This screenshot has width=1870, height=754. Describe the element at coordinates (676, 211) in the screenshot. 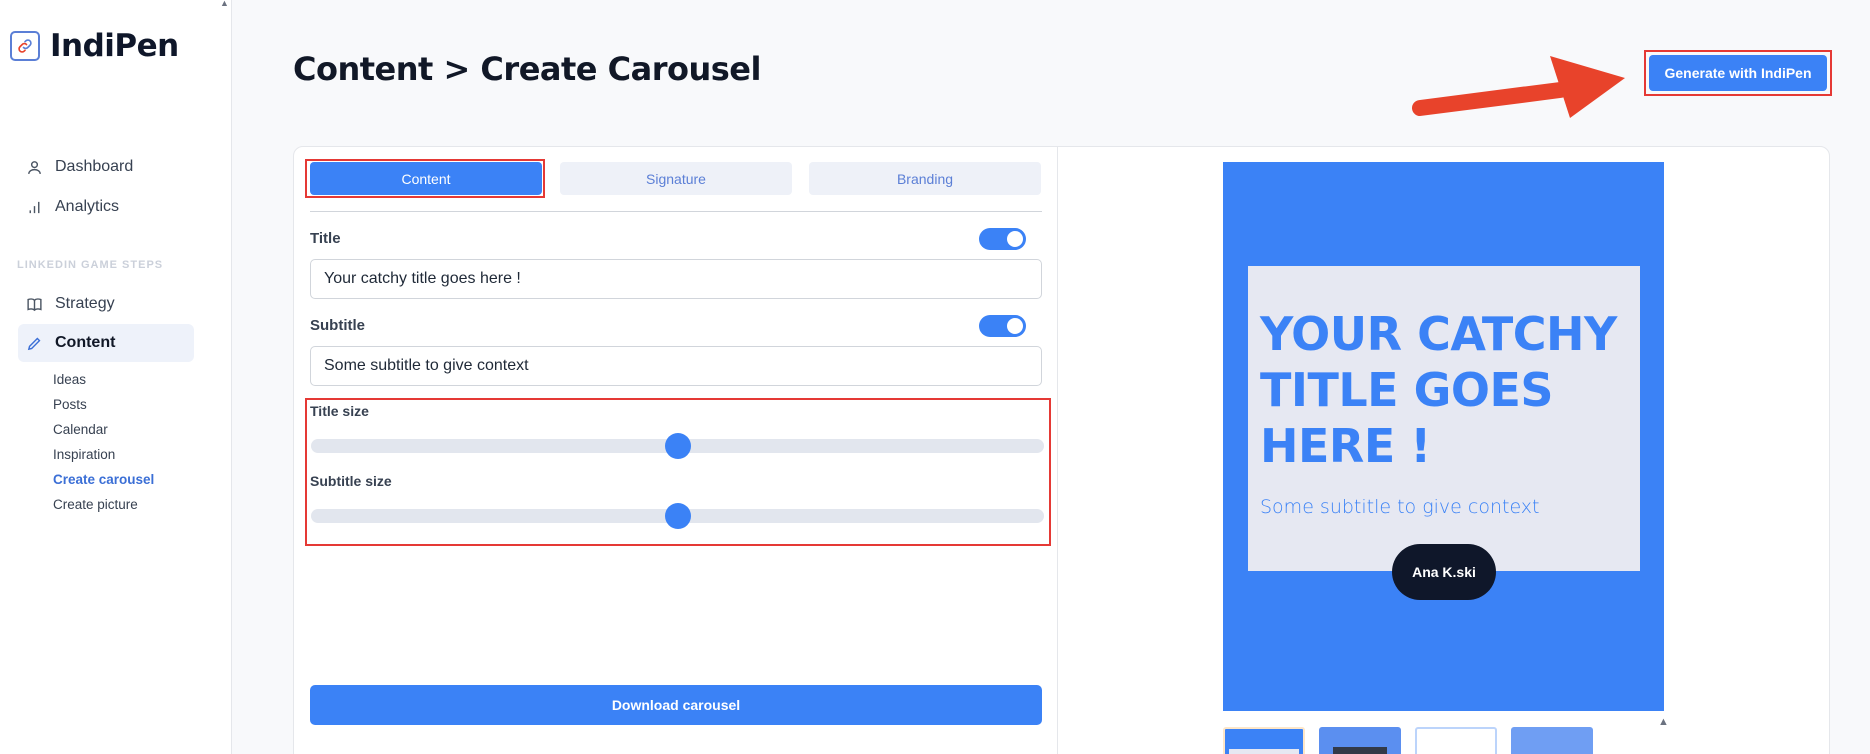

I see `tabs-divider` at that location.